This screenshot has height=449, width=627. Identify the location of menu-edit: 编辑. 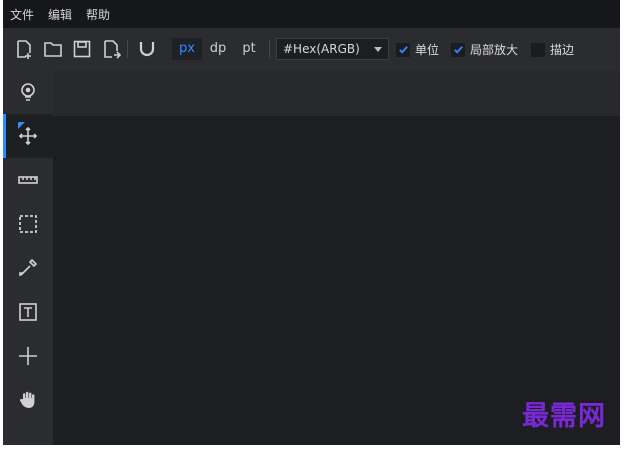
(60, 14).